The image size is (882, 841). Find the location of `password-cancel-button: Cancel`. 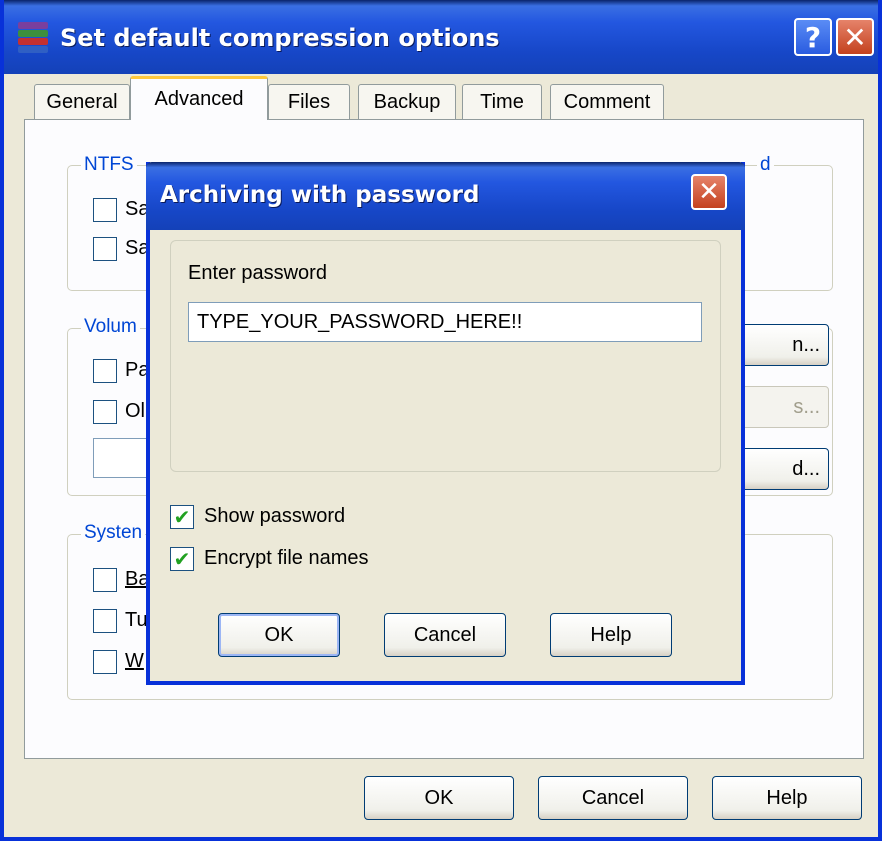

password-cancel-button: Cancel is located at coordinates (445, 635).